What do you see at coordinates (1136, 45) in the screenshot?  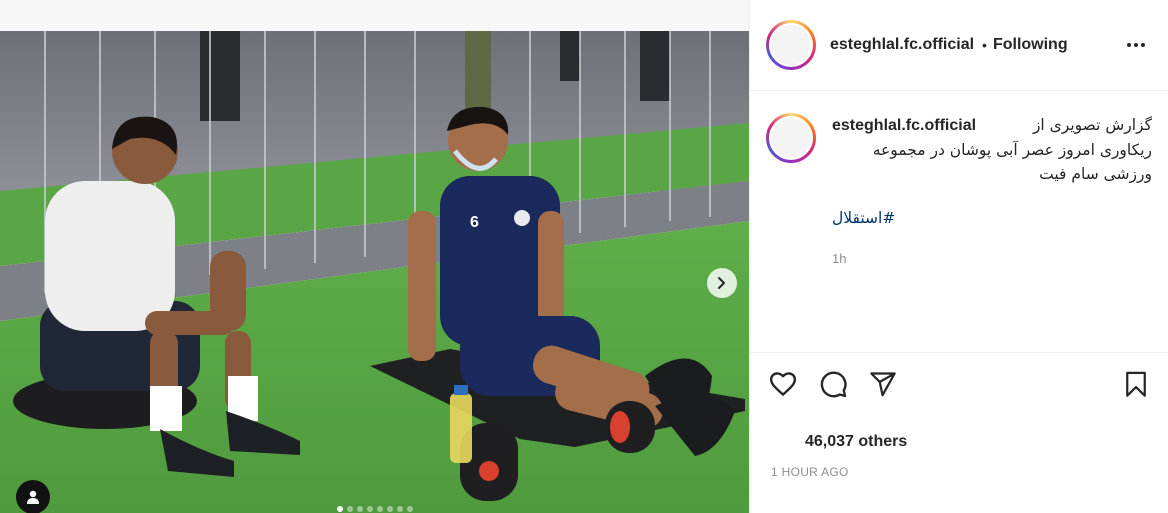 I see `more-options-icon` at bounding box center [1136, 45].